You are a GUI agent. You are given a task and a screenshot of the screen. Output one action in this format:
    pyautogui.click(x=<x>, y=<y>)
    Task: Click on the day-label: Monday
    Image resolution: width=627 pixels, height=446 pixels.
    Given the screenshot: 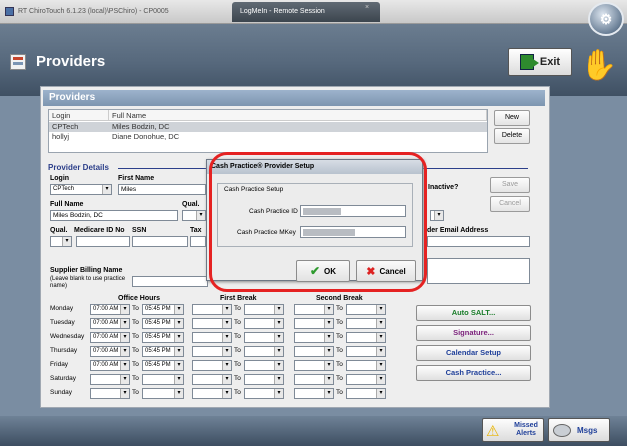 What is the action you would take?
    pyautogui.click(x=62, y=308)
    